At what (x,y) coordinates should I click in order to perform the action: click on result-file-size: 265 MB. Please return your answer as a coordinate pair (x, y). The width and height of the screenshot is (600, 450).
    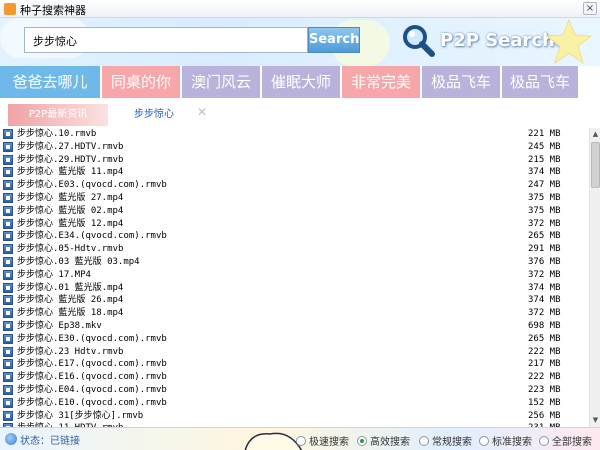
    Looking at the image, I should click on (544, 338).